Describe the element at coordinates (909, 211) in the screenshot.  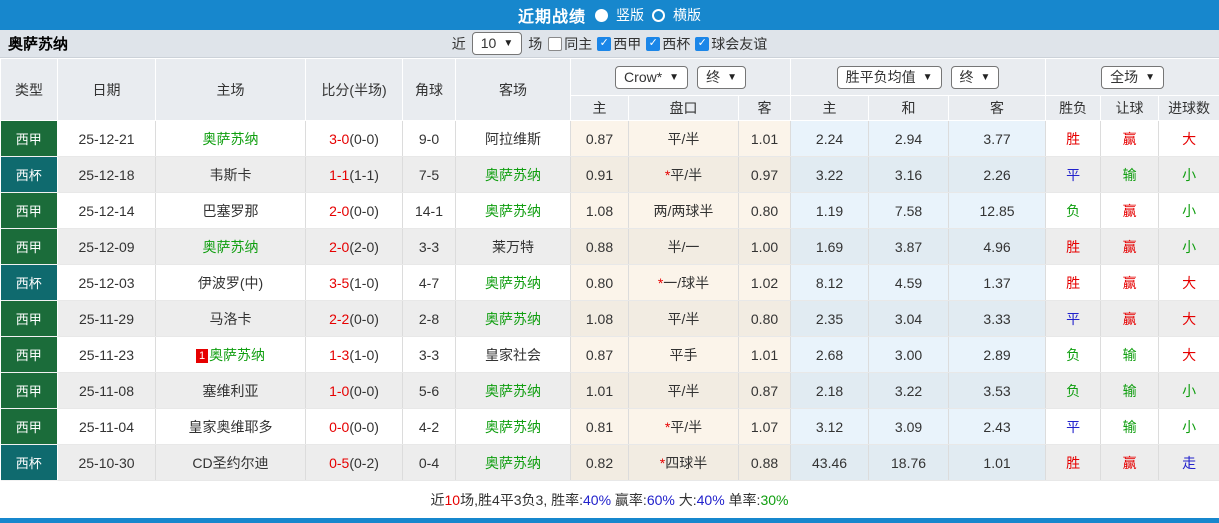
I see `cell-mean-draw: 7.58` at that location.